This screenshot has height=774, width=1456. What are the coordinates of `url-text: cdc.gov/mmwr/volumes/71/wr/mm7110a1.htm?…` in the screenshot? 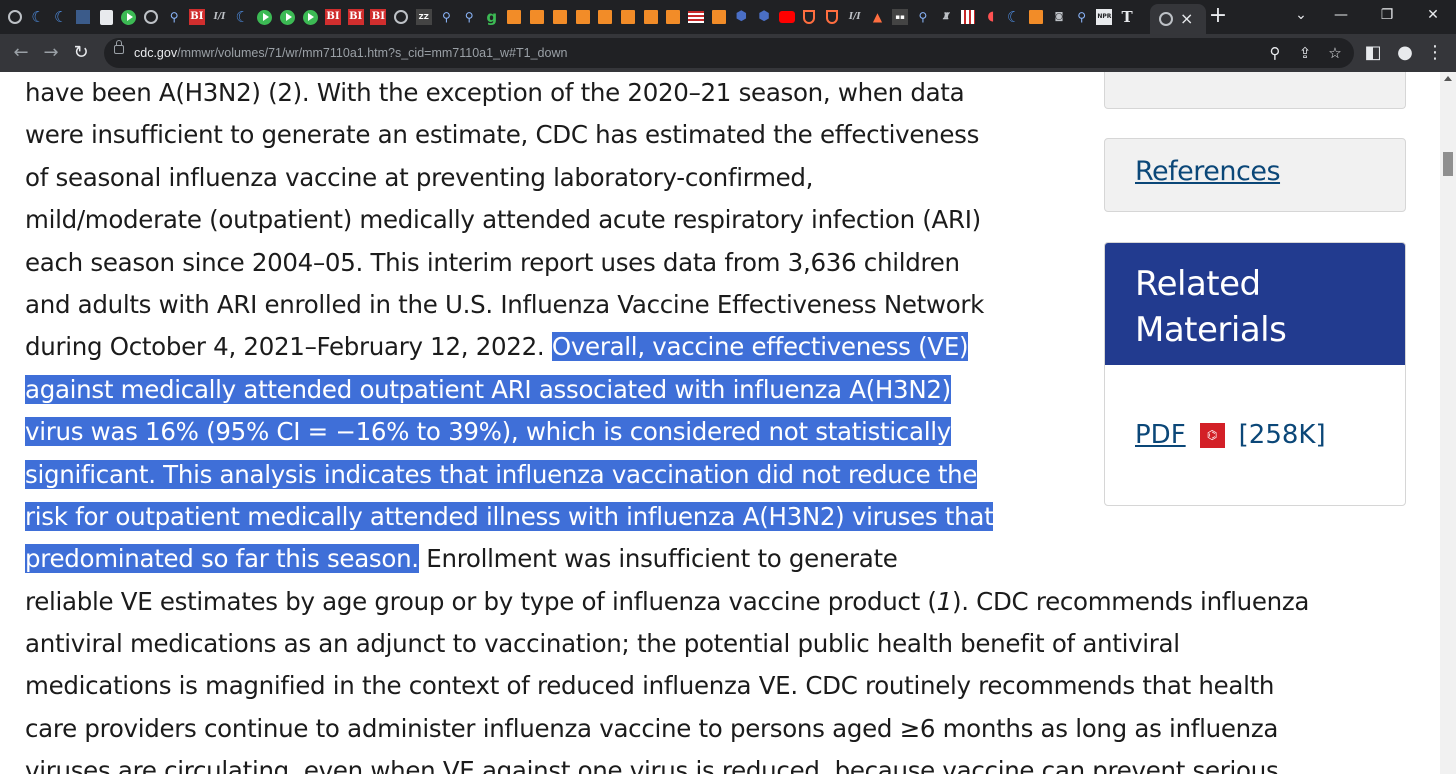 It's located at (350, 53).